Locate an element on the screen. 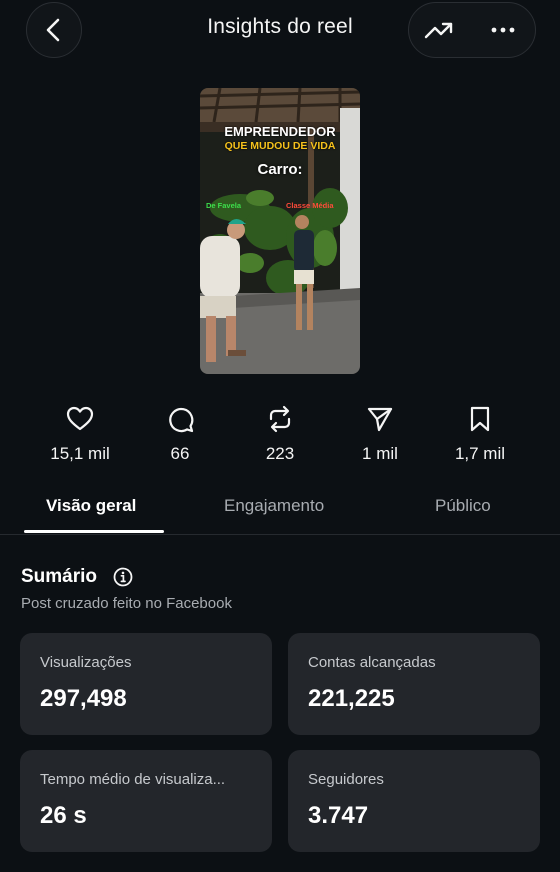 The height and width of the screenshot is (872, 560). saves-count: 1,7 mil is located at coordinates (480, 453).